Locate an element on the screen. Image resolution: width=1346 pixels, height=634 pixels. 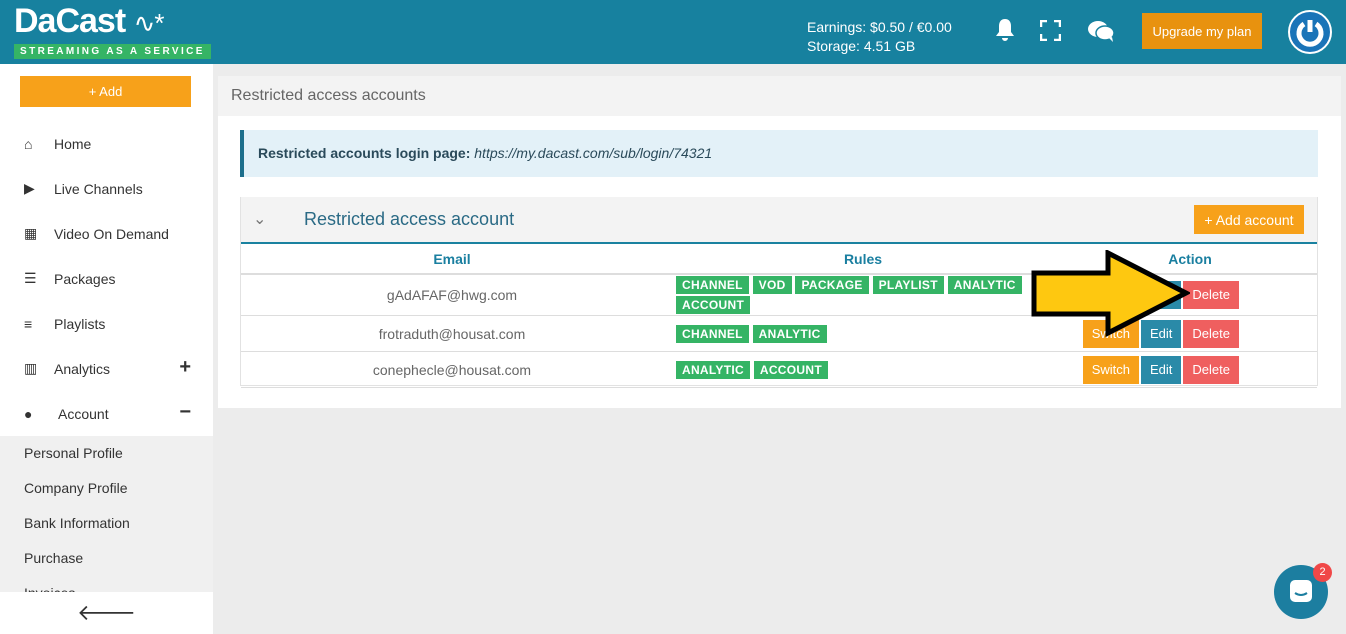
switch-button: Switch is located at coordinates (1111, 369).